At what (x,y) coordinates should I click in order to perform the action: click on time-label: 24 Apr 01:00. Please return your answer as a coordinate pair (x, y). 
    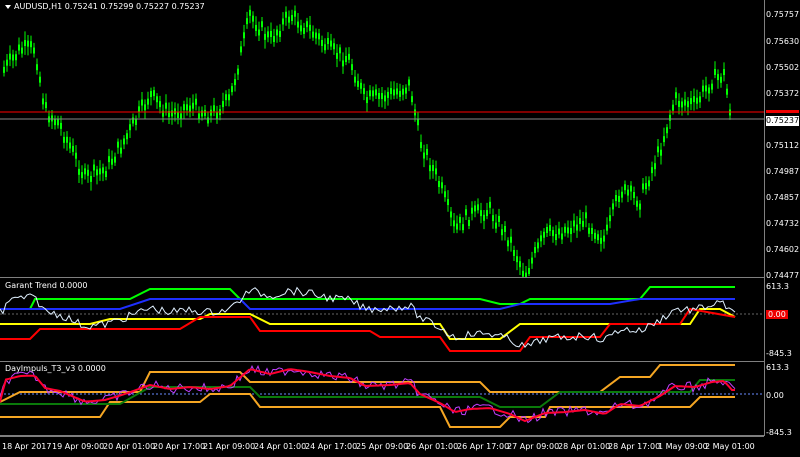
    Looking at the image, I should click on (280, 446).